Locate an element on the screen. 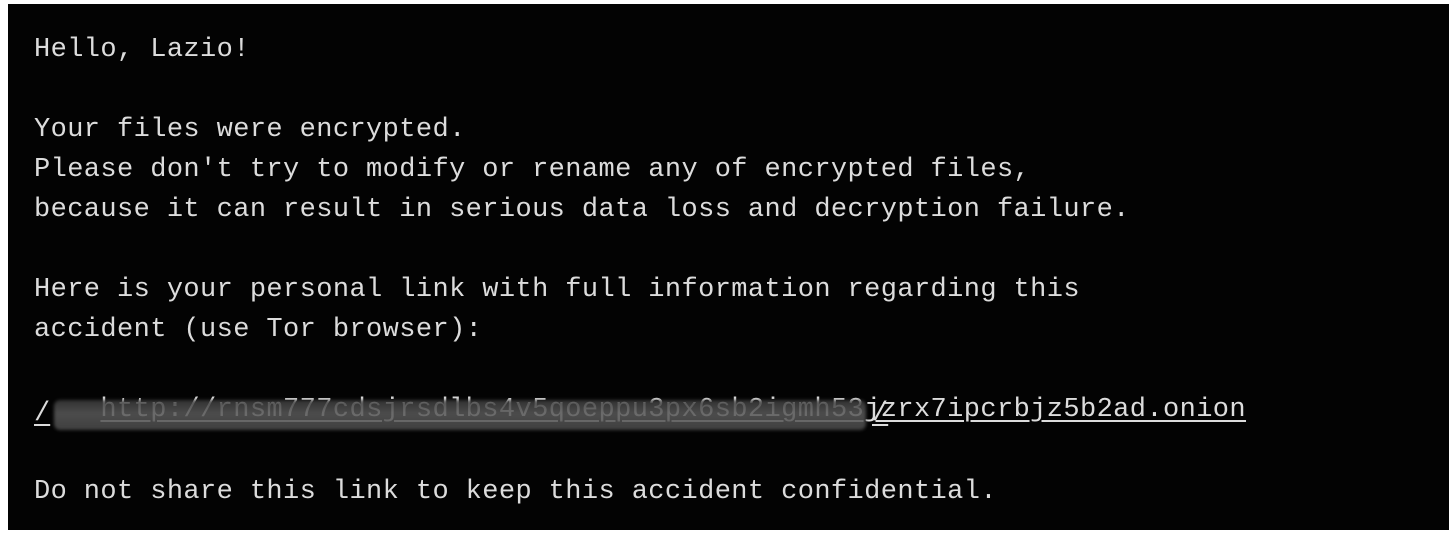 Image resolution: width=1449 pixels, height=533 pixels. encrypted-notice: Your files were encrypted. is located at coordinates (250, 130).